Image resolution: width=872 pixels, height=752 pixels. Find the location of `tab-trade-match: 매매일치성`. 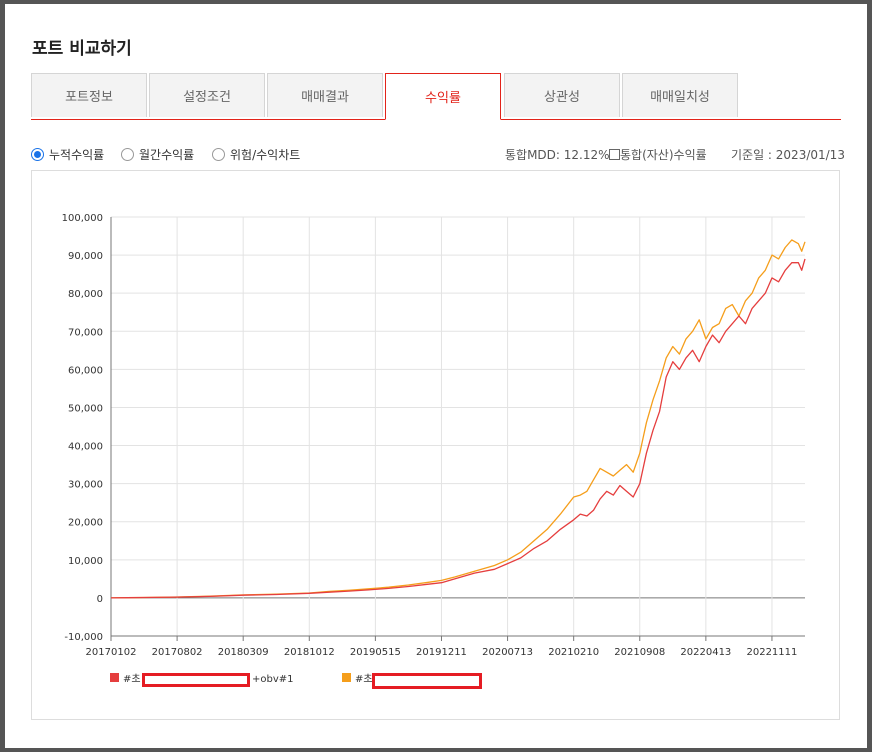

tab-trade-match: 매매일치성 is located at coordinates (680, 95).